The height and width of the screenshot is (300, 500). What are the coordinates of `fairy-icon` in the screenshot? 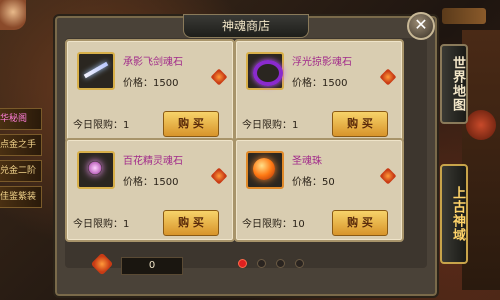 It's located at (95, 168).